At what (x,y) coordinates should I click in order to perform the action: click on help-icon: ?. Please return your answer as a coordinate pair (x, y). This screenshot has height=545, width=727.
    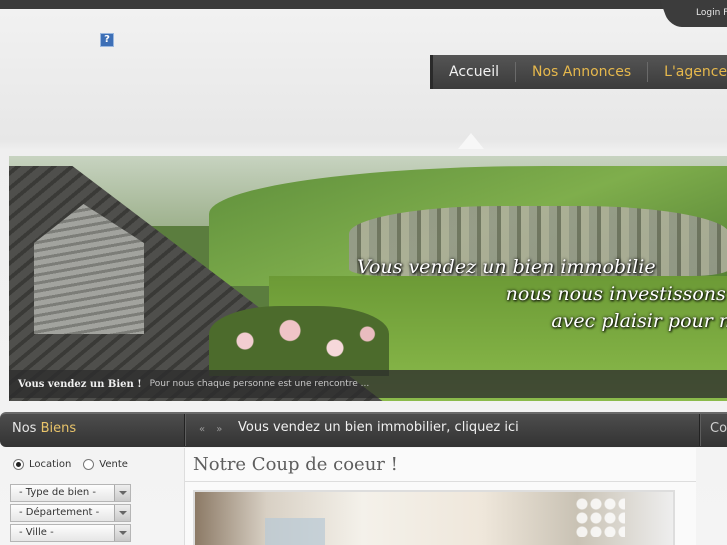
    Looking at the image, I should click on (107, 40).